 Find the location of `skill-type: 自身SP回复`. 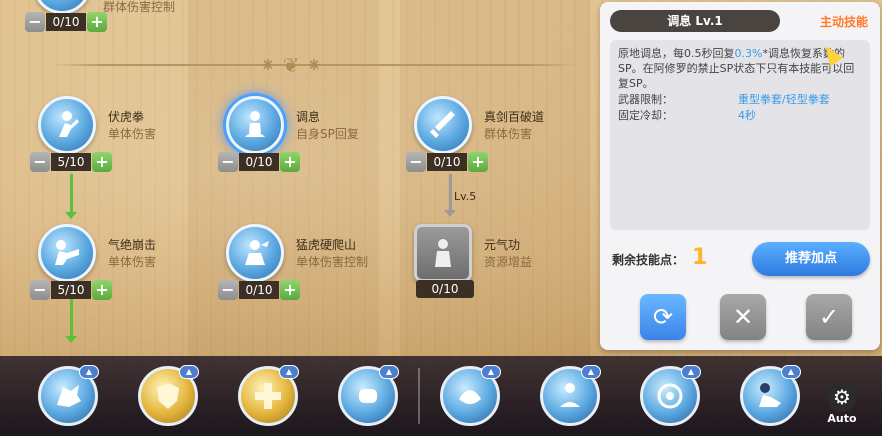

skill-type: 自身SP回复 is located at coordinates (327, 134).